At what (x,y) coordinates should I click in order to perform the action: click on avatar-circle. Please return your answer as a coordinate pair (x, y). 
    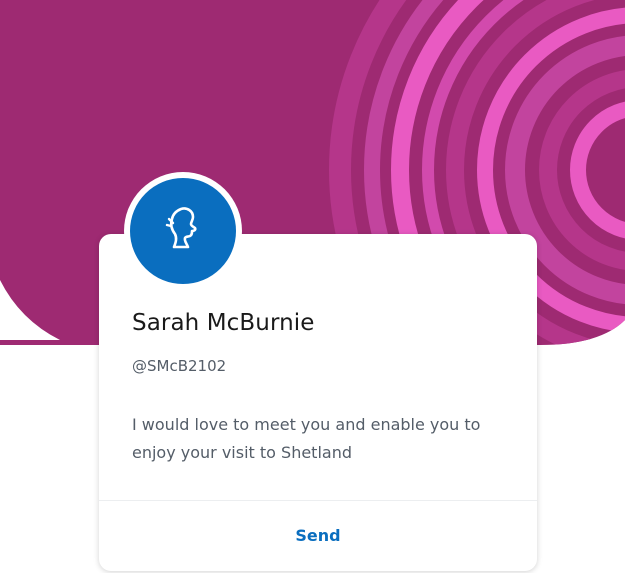
    Looking at the image, I should click on (183, 231).